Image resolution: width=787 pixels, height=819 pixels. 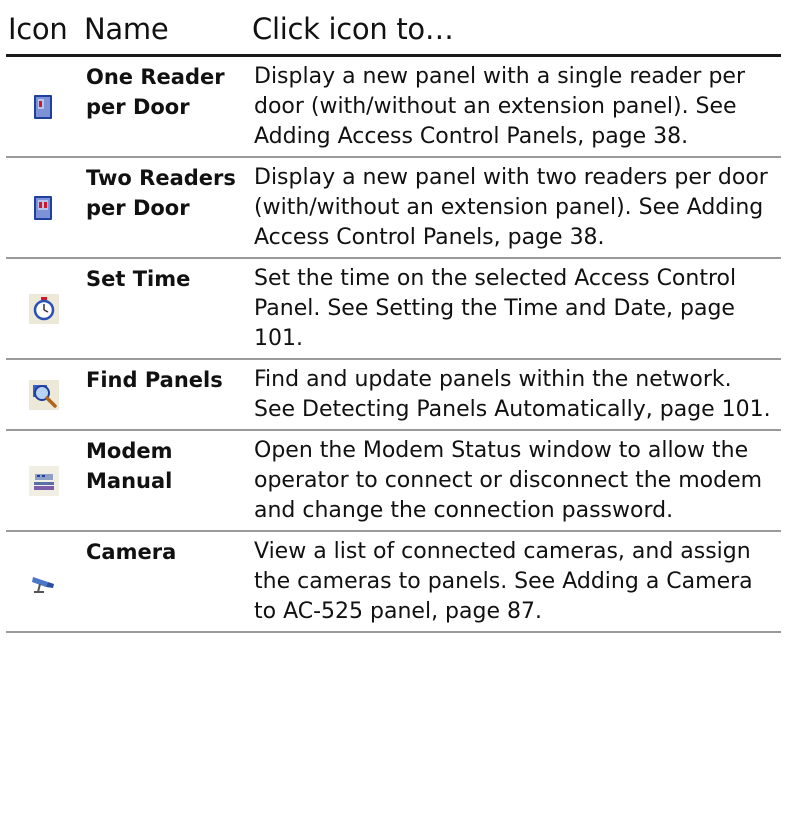 I want to click on row-name: Two Readers per Door, so click(x=166, y=208).